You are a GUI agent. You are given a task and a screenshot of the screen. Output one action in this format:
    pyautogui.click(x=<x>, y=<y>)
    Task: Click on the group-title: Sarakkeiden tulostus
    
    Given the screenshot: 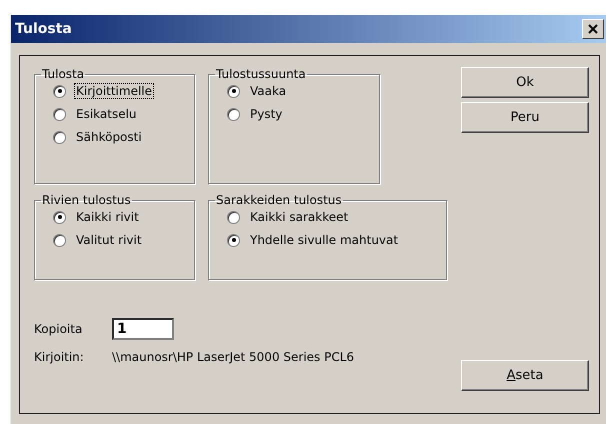 What is the action you would take?
    pyautogui.click(x=279, y=200)
    